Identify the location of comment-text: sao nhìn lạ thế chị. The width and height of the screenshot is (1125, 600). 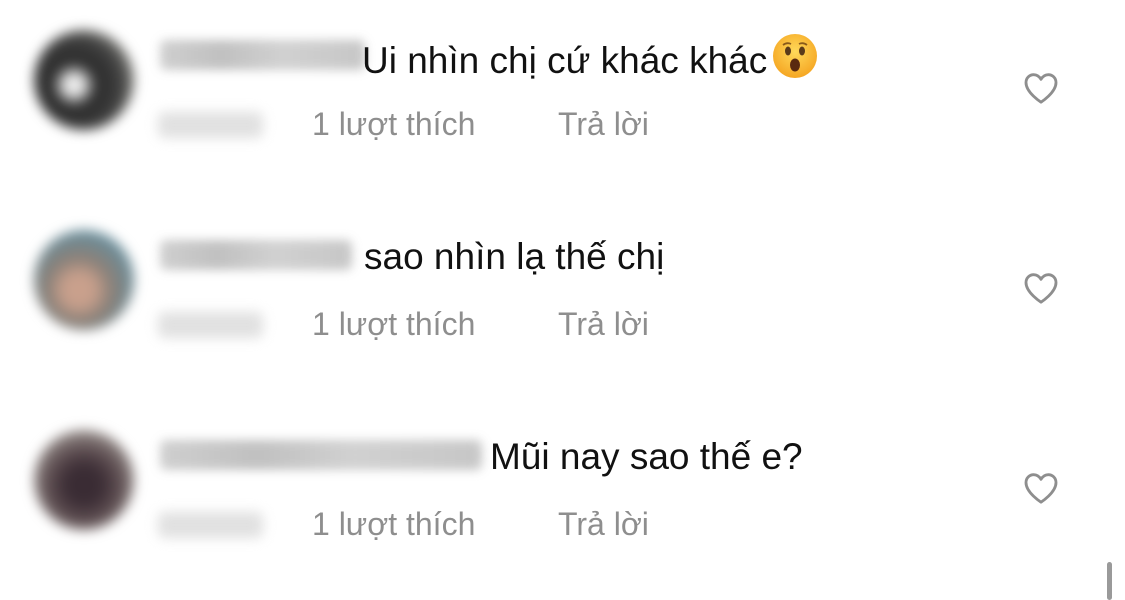
(514, 256).